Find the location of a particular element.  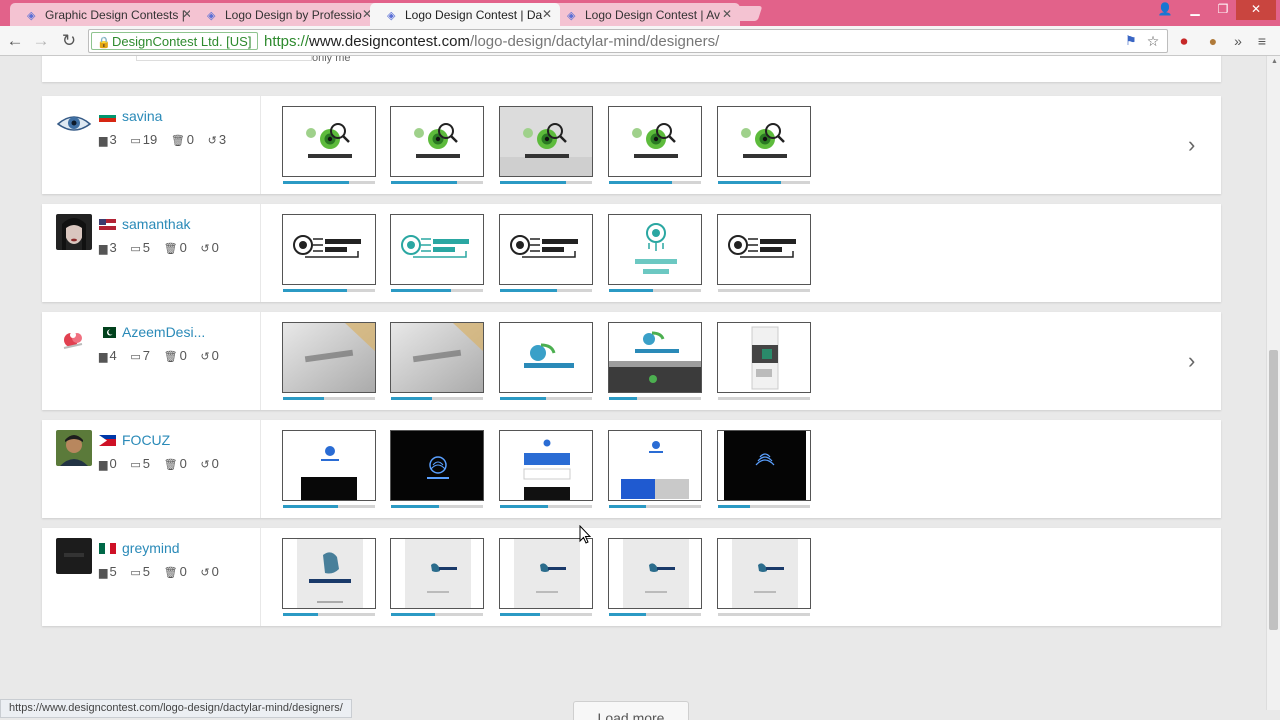

window-close-icon: ✕ is located at coordinates (1256, 10).